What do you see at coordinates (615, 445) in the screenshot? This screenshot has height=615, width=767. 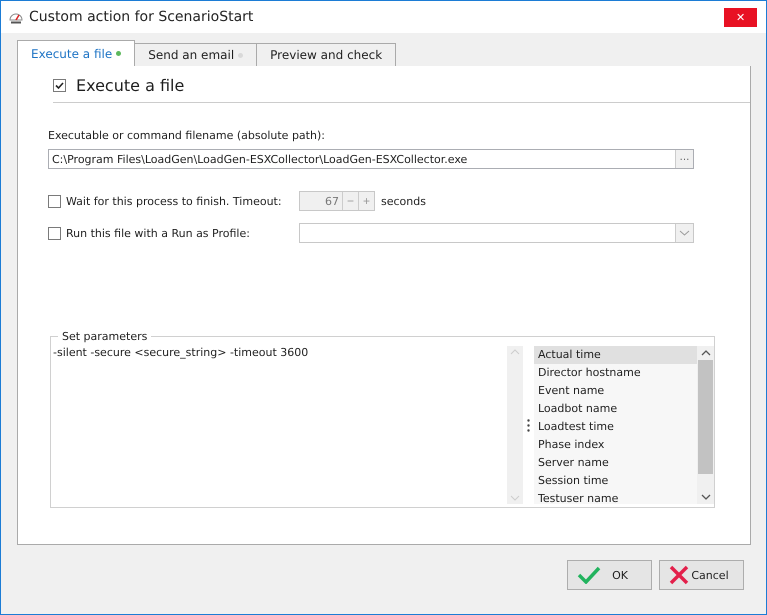 I see `variable-item: Phase index` at bounding box center [615, 445].